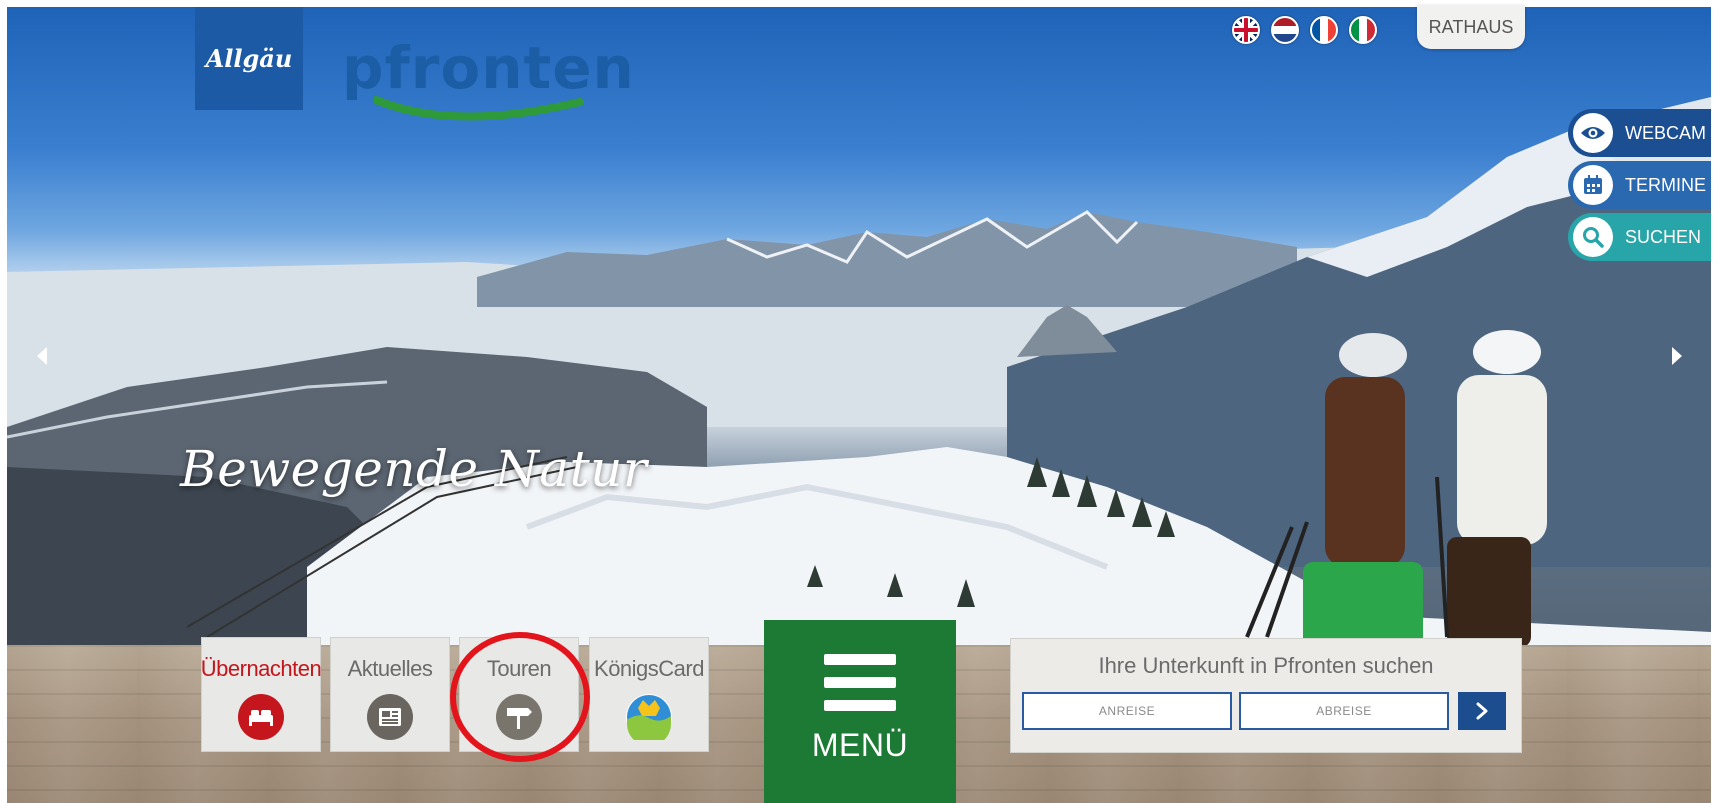  Describe the element at coordinates (1677, 356) in the screenshot. I see `slider-next-icon` at that location.